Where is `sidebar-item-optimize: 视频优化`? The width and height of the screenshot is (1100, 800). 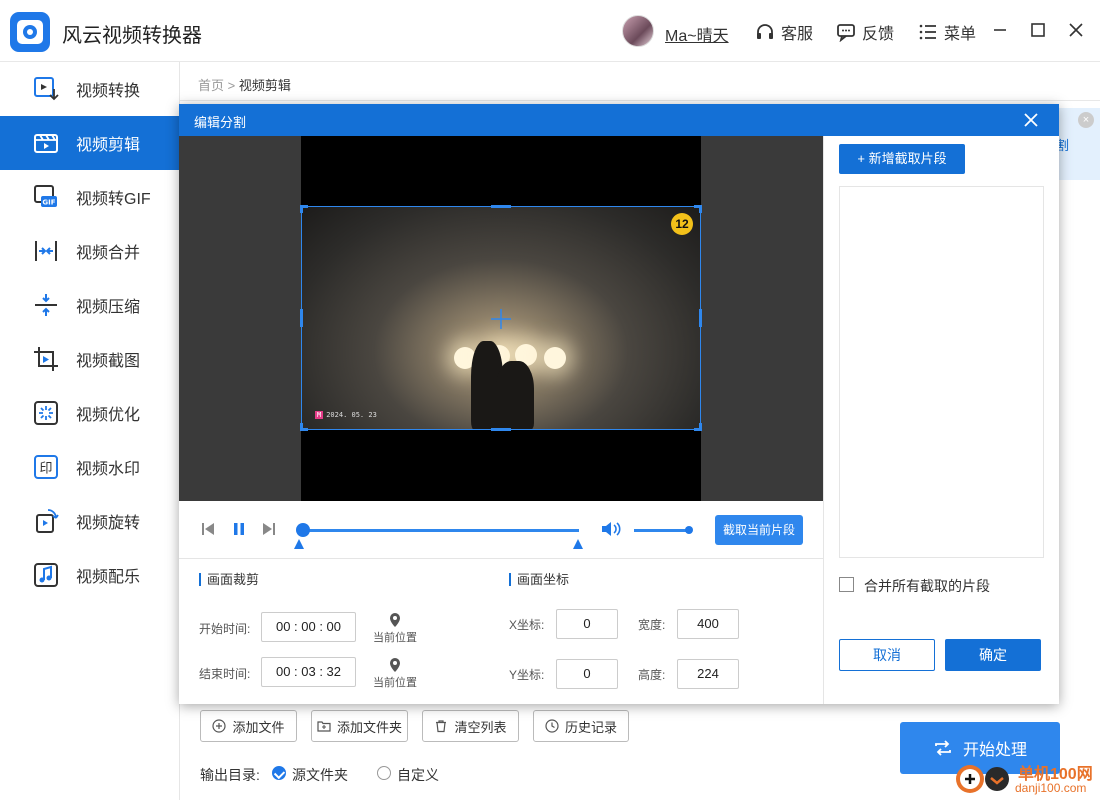
sidebar-item-optimize: 视频优化 is located at coordinates (90, 413).